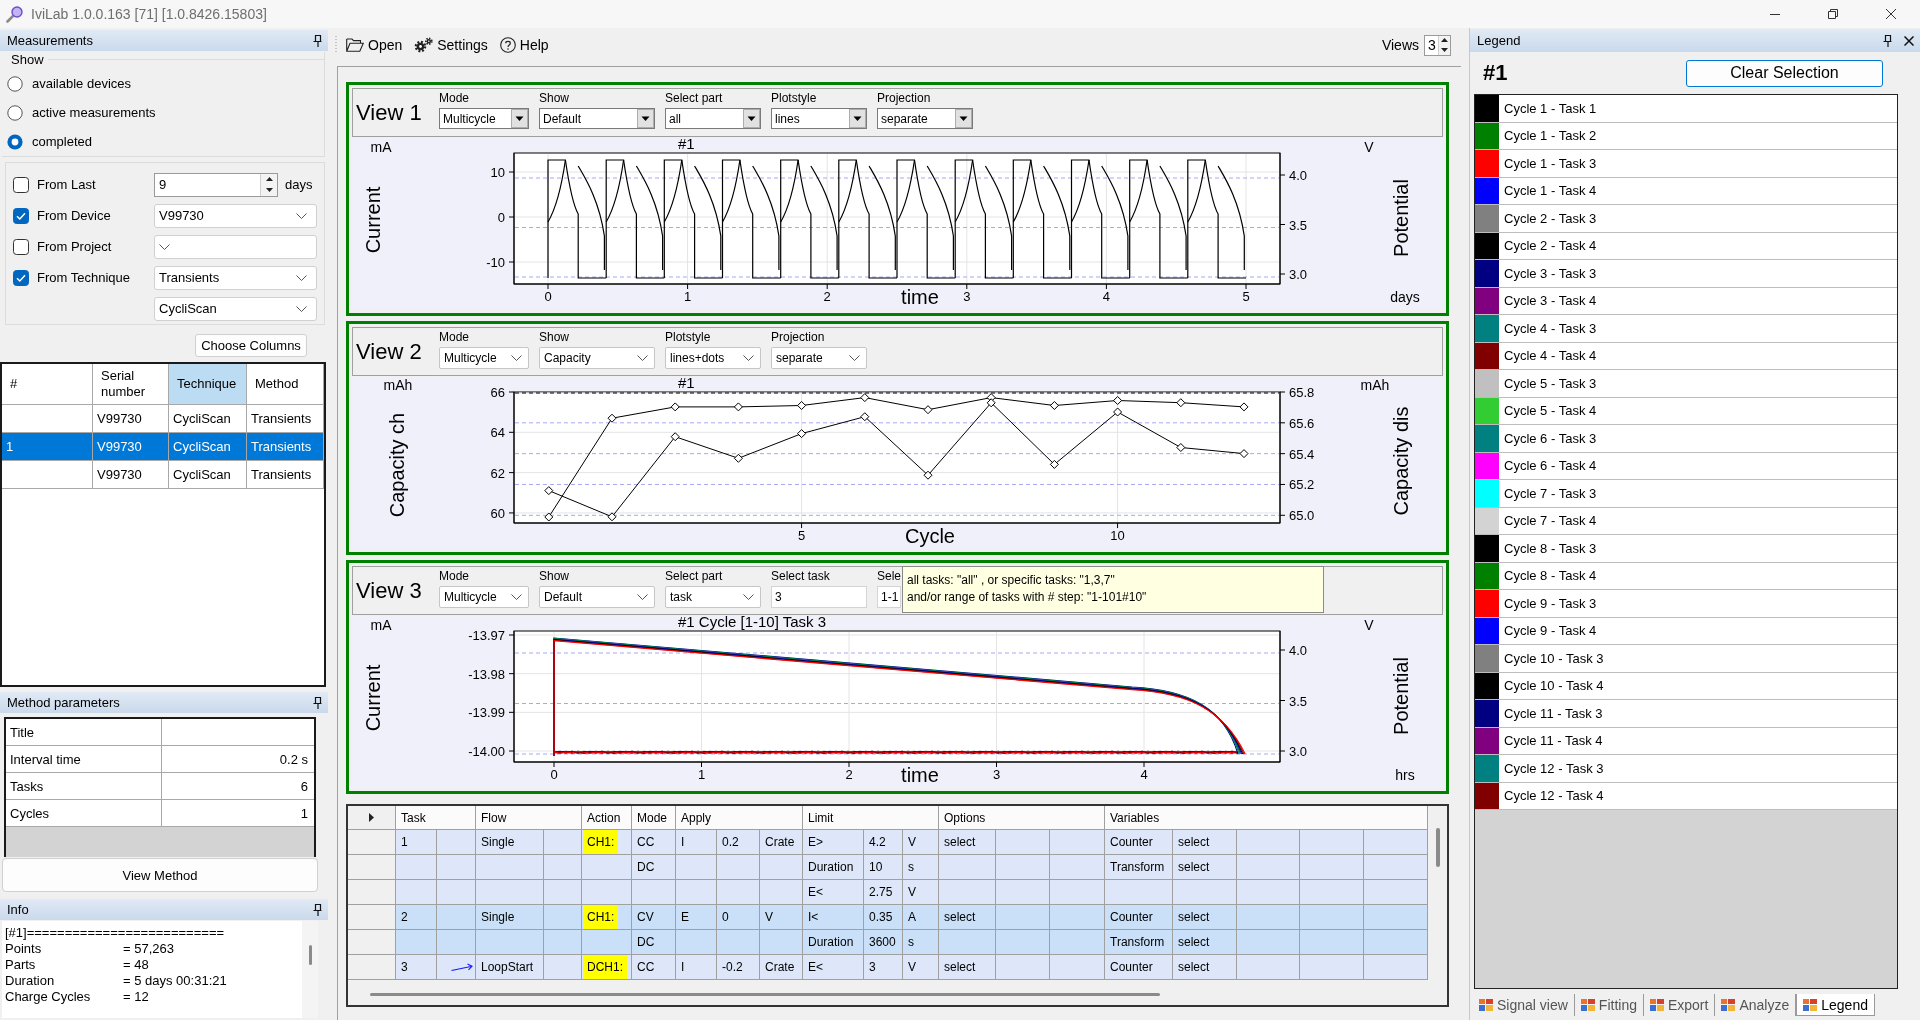 This screenshot has width=1920, height=1020. What do you see at coordinates (216, 184) in the screenshot?
I see `number-field: 9` at bounding box center [216, 184].